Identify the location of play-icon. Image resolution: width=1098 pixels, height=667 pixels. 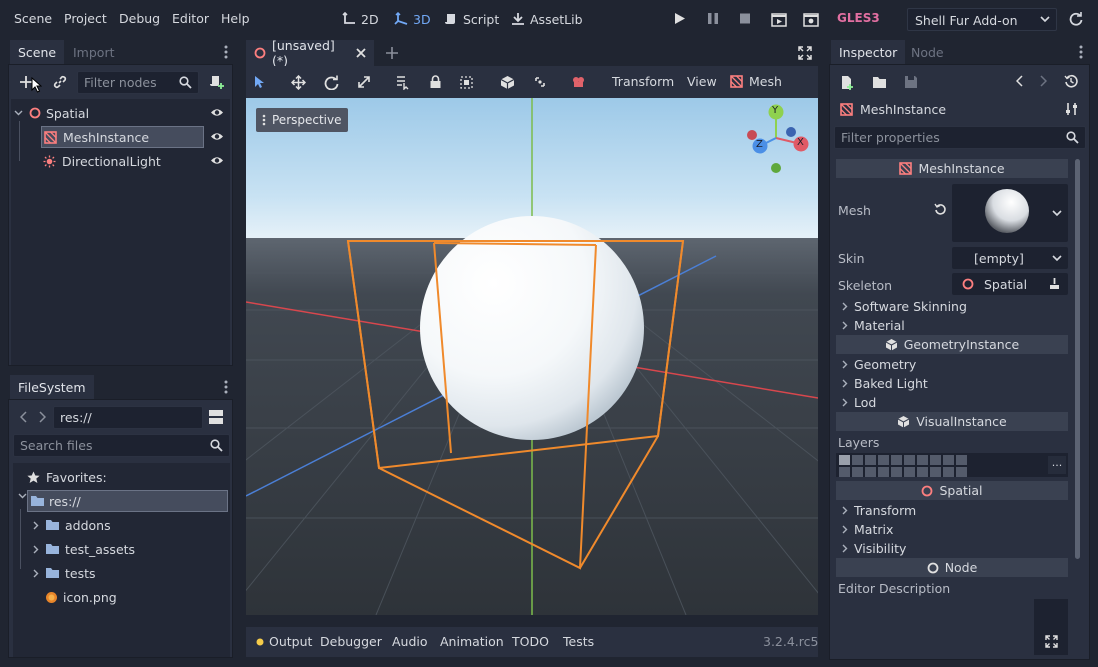
(680, 18).